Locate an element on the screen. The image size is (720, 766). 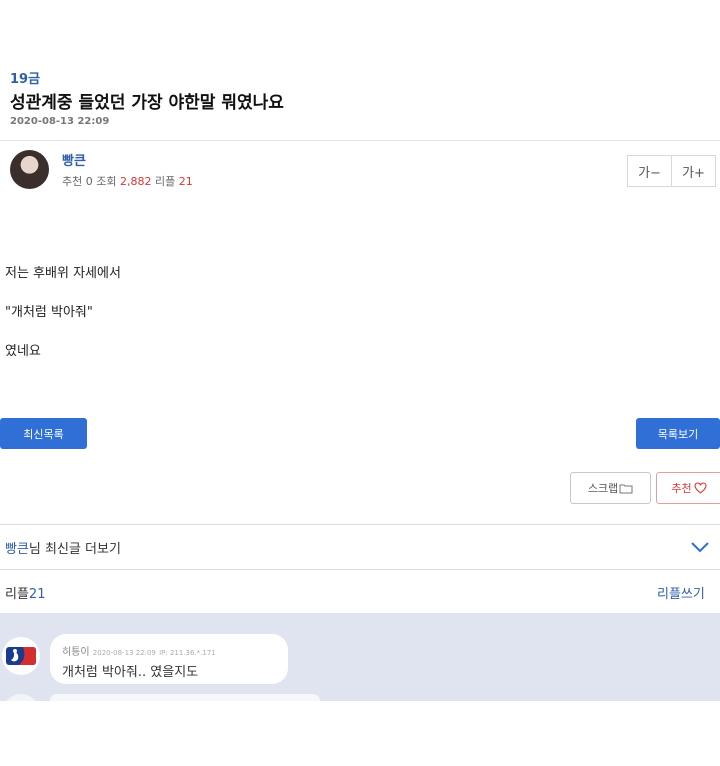
post-category: 19금 is located at coordinates (25, 77).